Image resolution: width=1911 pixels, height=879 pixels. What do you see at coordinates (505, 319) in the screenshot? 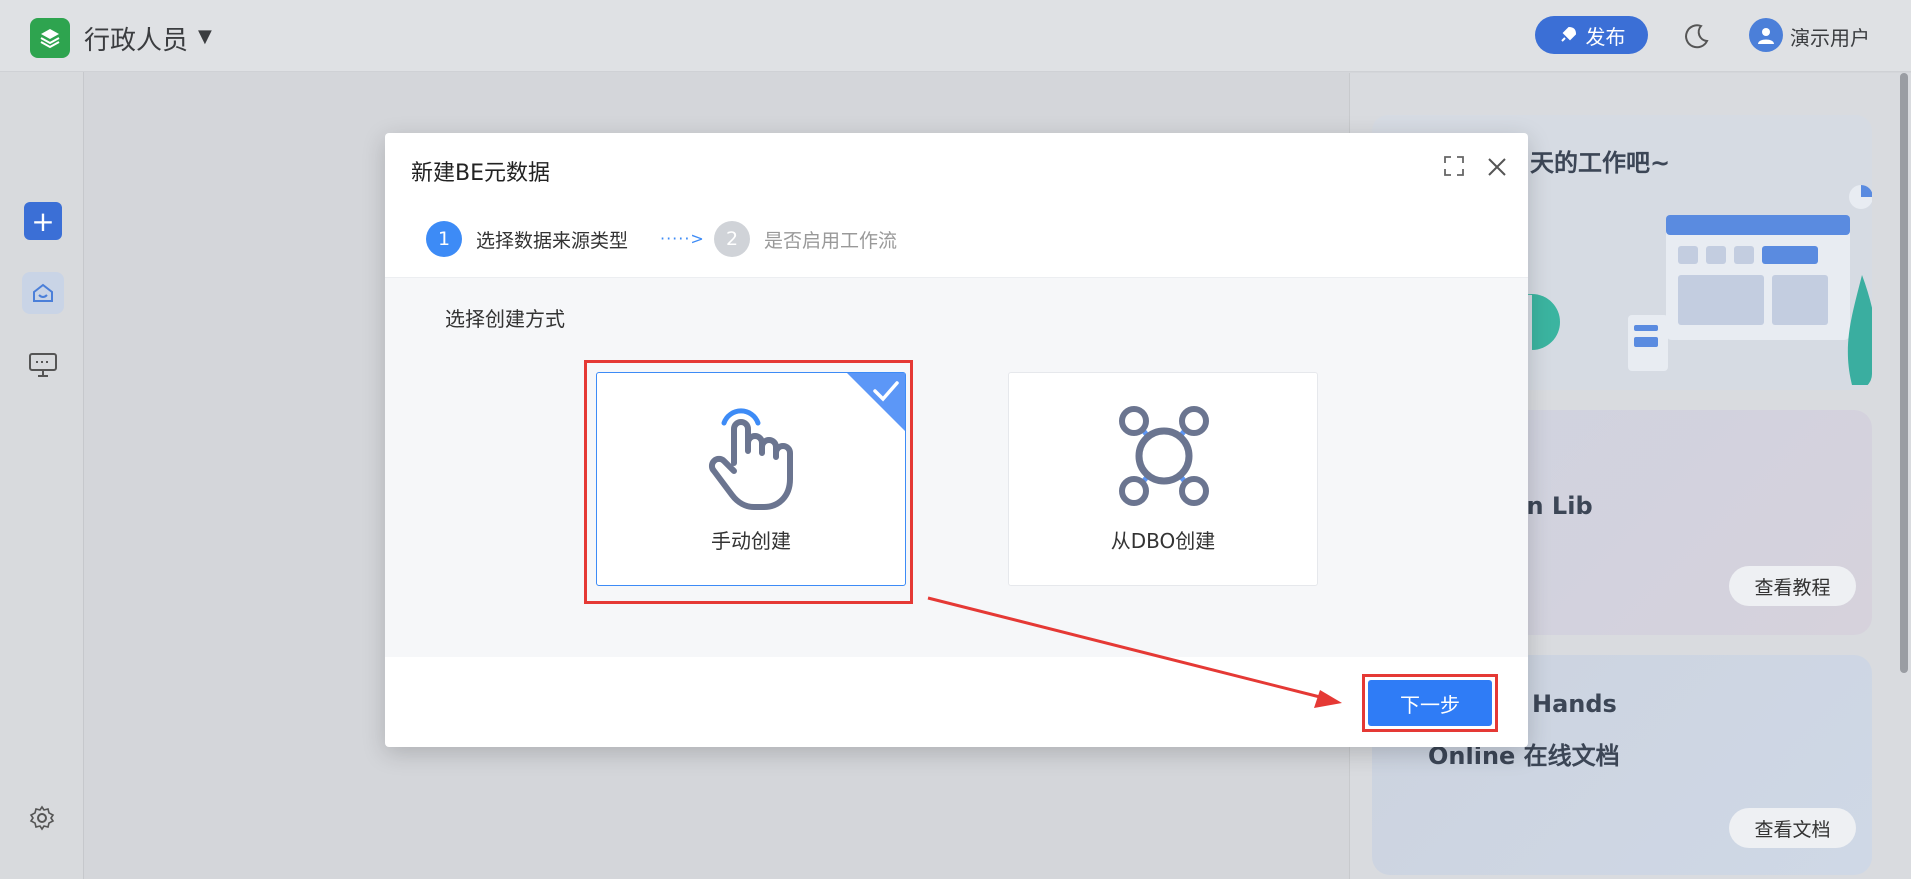
I see `choose-method-label: 选择创建方式` at bounding box center [505, 319].